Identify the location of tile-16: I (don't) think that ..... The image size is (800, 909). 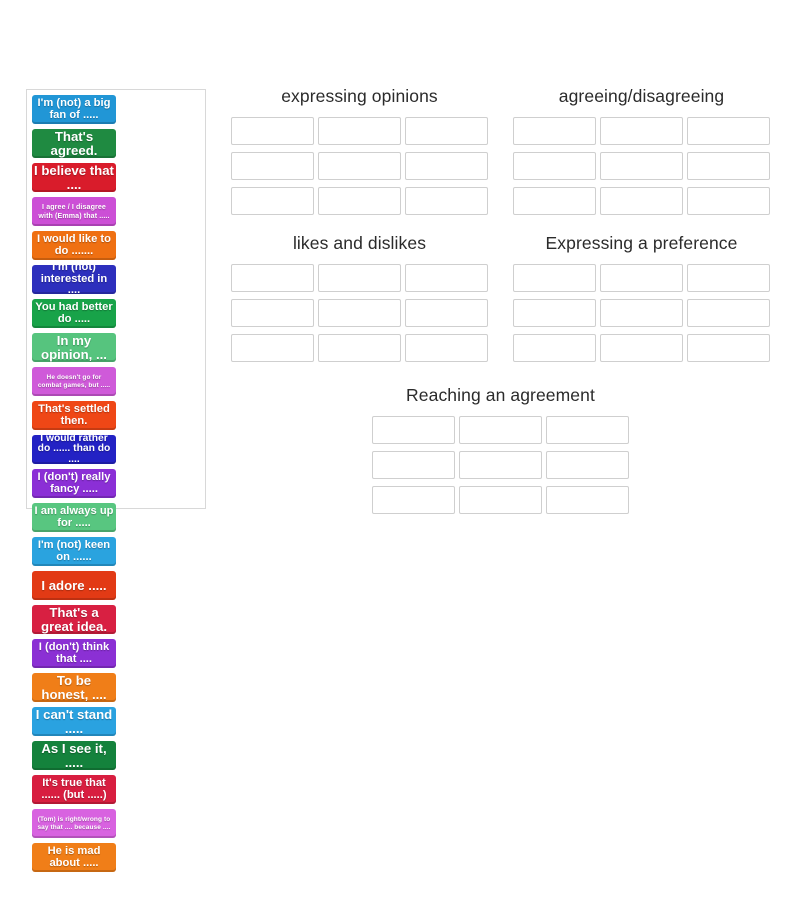
(74, 653).